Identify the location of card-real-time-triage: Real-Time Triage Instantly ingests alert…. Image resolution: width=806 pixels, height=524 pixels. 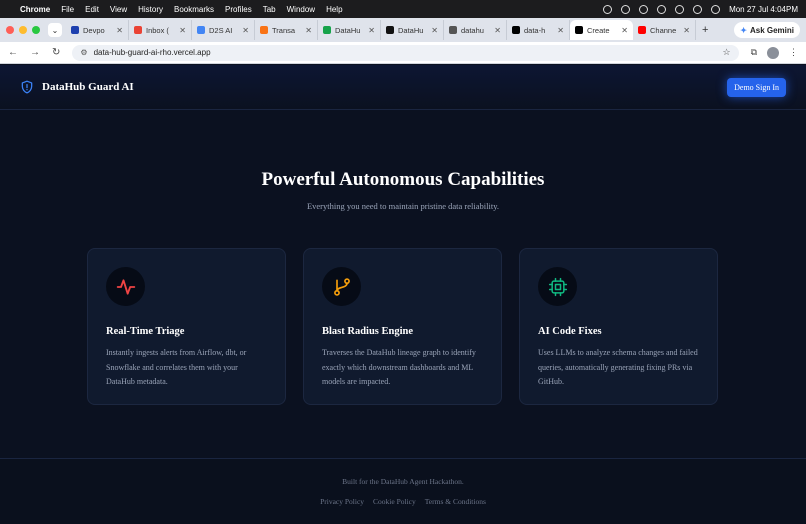
(186, 326).